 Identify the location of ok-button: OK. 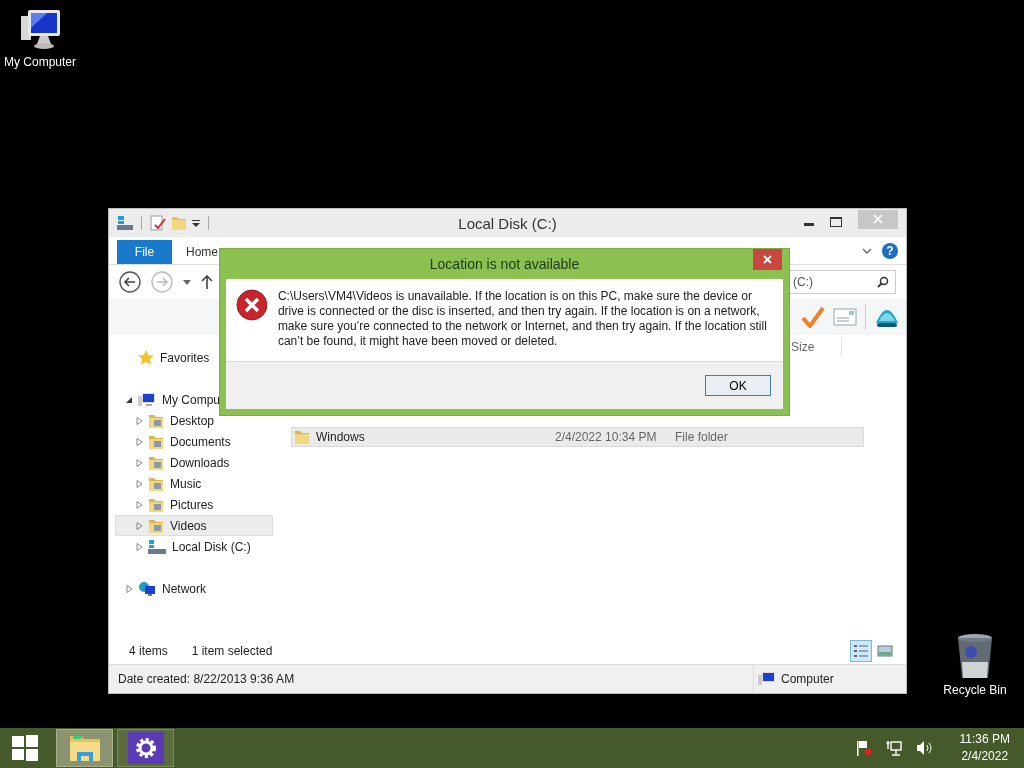
(738, 385).